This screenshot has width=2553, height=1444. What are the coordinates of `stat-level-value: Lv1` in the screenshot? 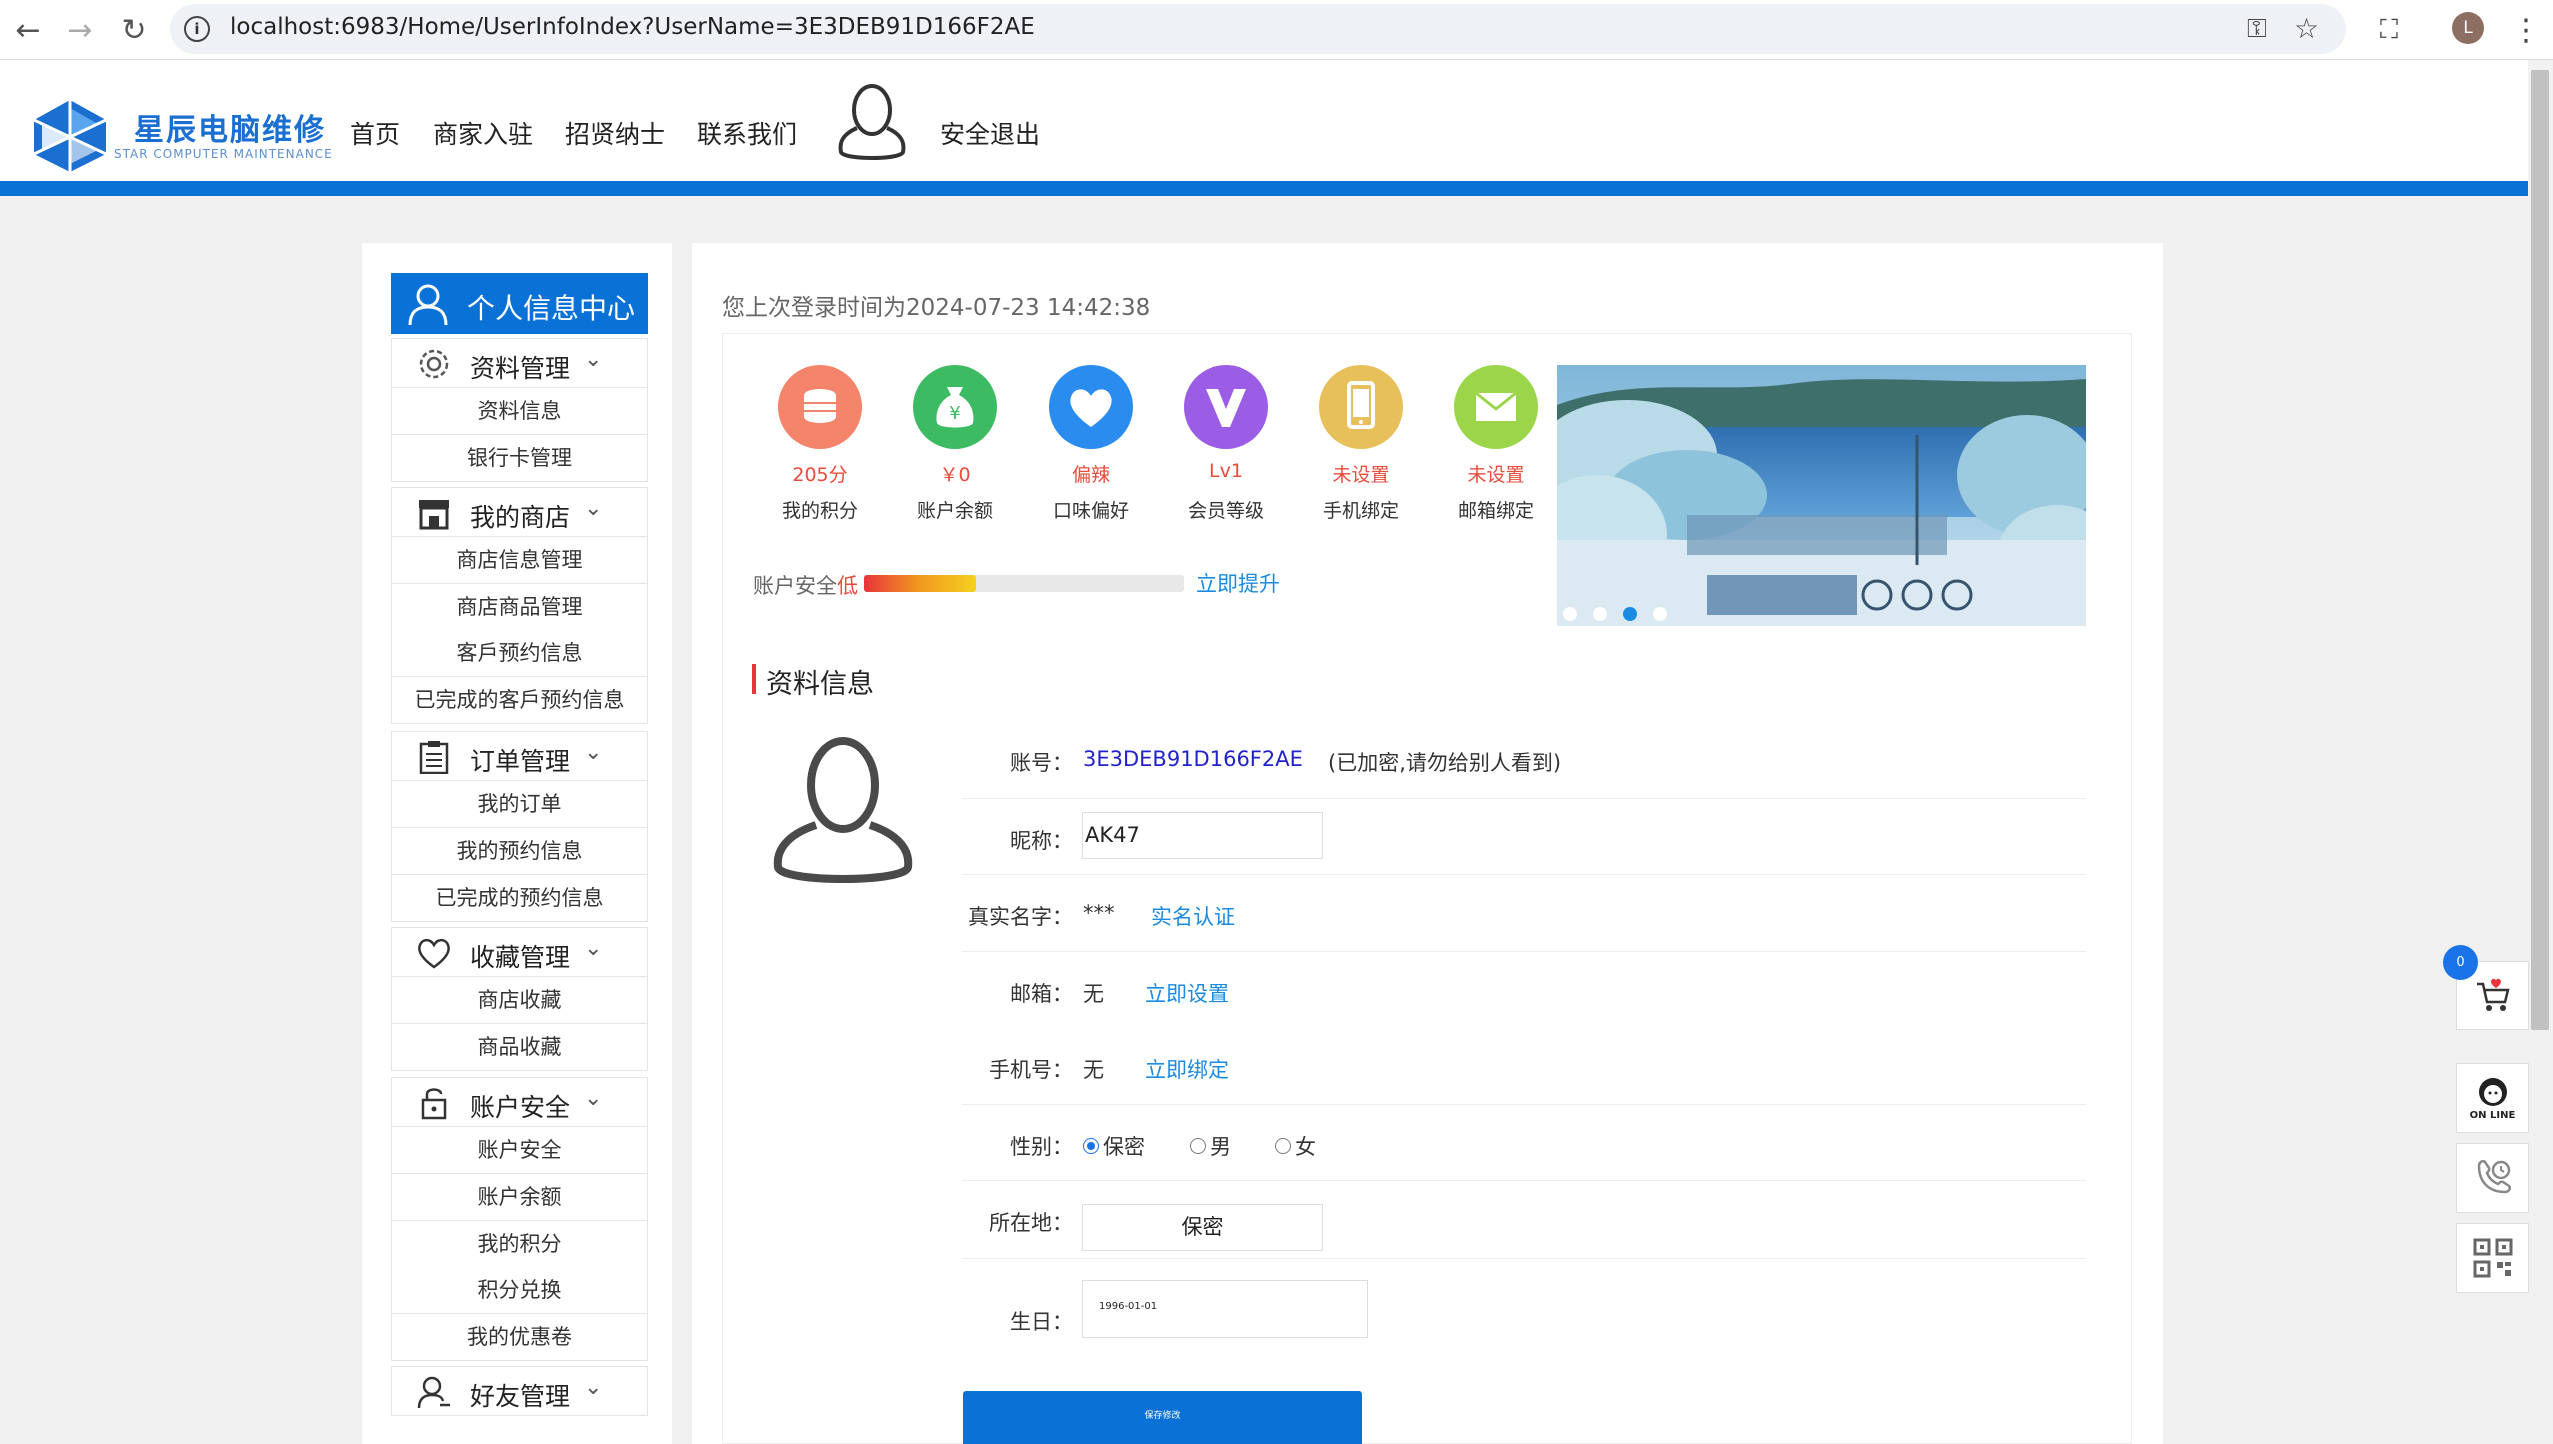 It's located at (1226, 471).